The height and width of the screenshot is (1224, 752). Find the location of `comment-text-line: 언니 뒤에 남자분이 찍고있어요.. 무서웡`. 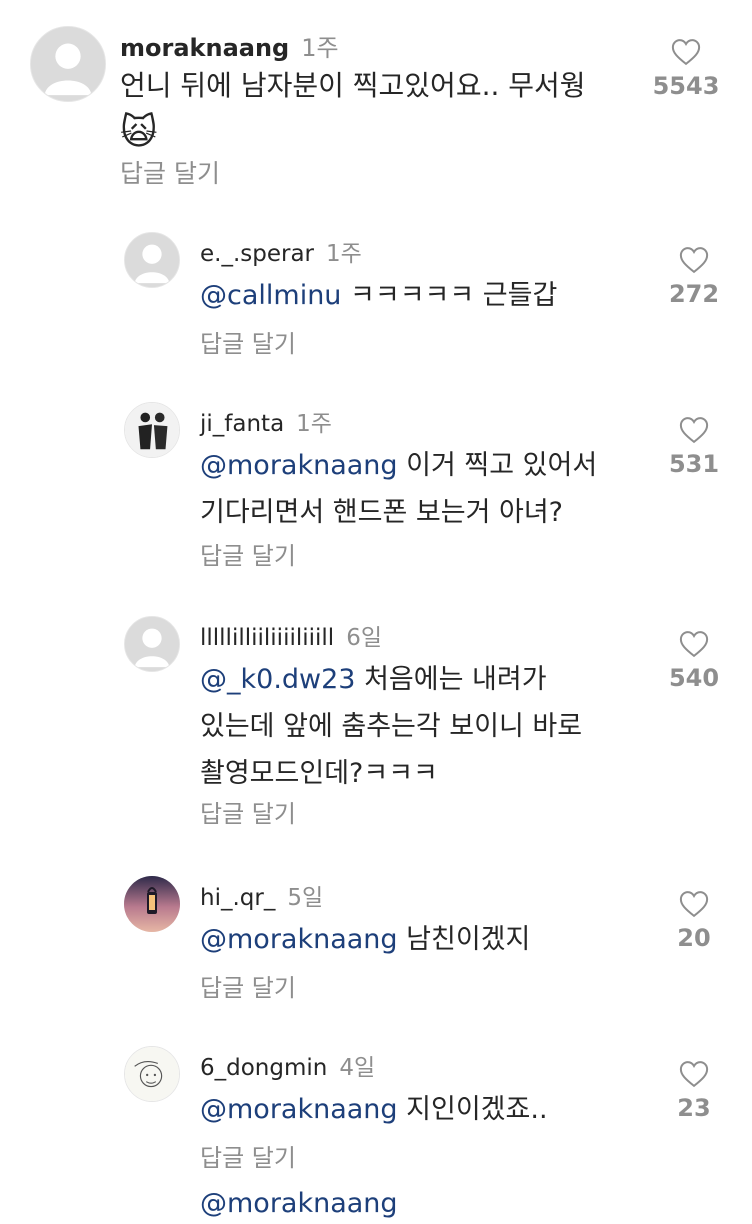

comment-text-line: 언니 뒤에 남자분이 찍고있어요.. 무서웡 is located at coordinates (353, 85).